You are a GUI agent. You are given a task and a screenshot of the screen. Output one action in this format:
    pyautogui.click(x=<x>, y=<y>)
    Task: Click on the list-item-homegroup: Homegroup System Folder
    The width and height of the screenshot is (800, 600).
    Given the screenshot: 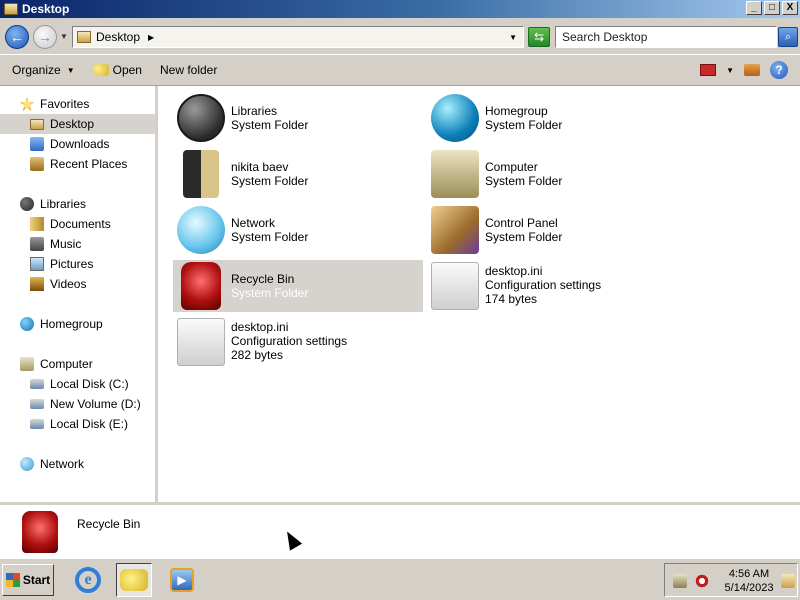 What is the action you would take?
    pyautogui.click(x=552, y=118)
    